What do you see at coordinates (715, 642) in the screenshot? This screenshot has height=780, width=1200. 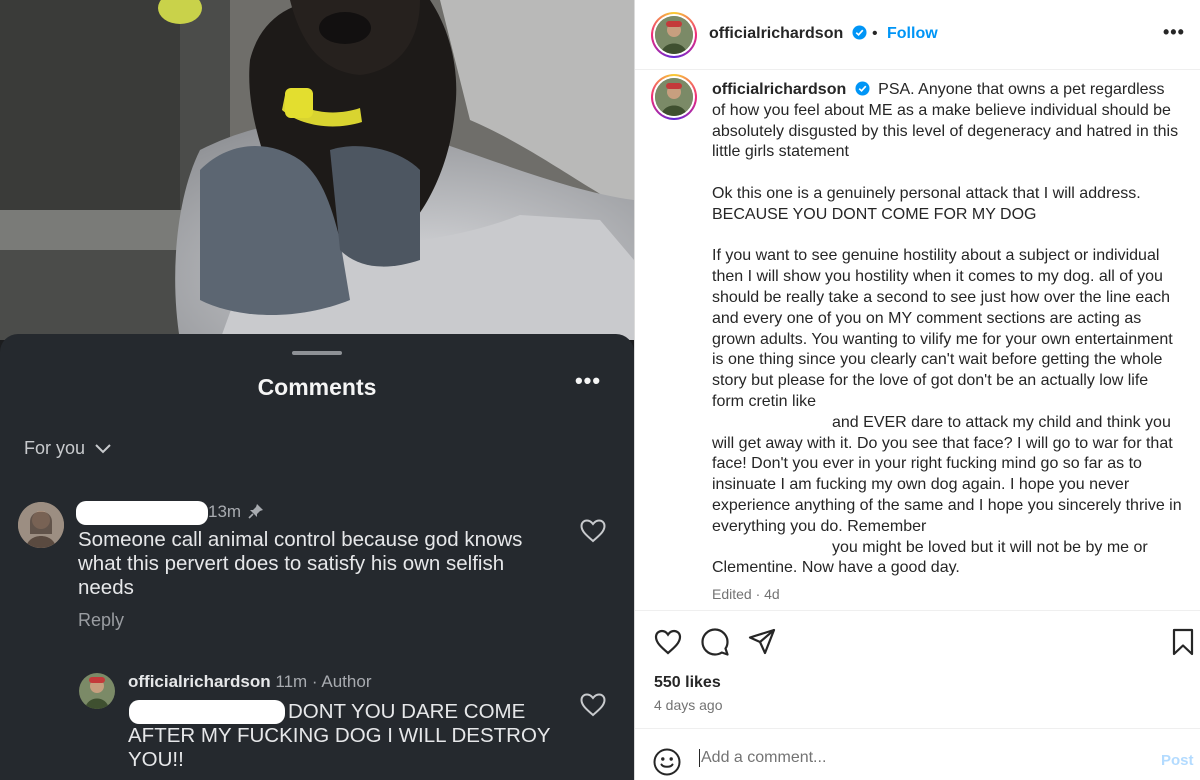 I see `comment-icon` at bounding box center [715, 642].